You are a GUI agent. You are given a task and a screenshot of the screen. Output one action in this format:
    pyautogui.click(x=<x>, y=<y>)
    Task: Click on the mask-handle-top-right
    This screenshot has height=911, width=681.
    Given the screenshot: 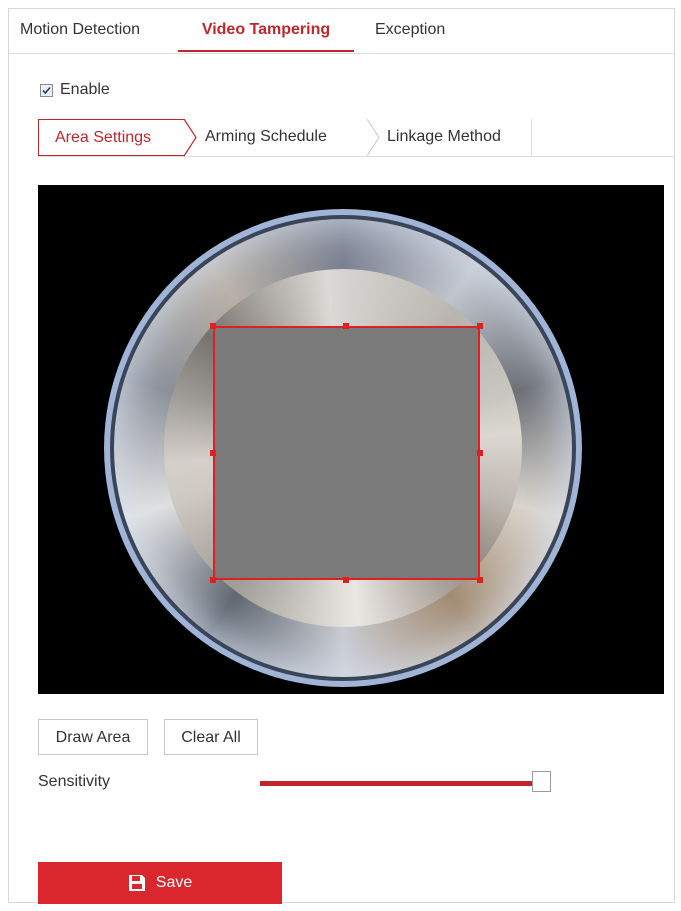 What is the action you would take?
    pyautogui.click(x=480, y=326)
    